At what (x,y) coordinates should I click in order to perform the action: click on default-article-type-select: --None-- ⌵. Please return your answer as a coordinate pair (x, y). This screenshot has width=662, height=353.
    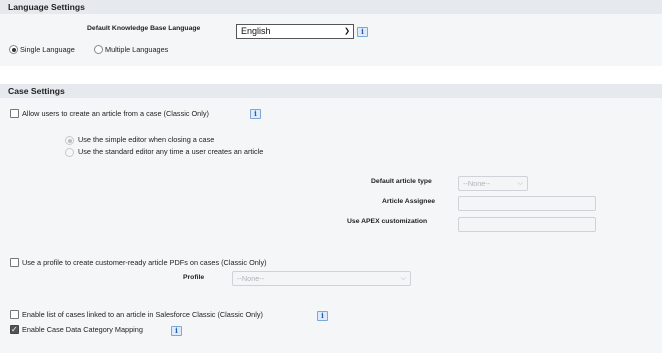
    Looking at the image, I should click on (493, 183).